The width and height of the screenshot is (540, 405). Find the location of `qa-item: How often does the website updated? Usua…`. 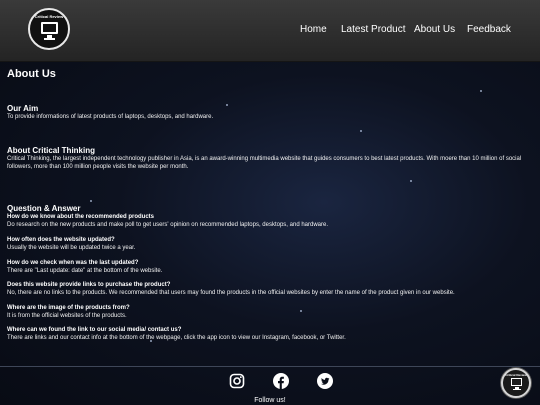

qa-item: How often does the website updated? Usua… is located at coordinates (270, 244).